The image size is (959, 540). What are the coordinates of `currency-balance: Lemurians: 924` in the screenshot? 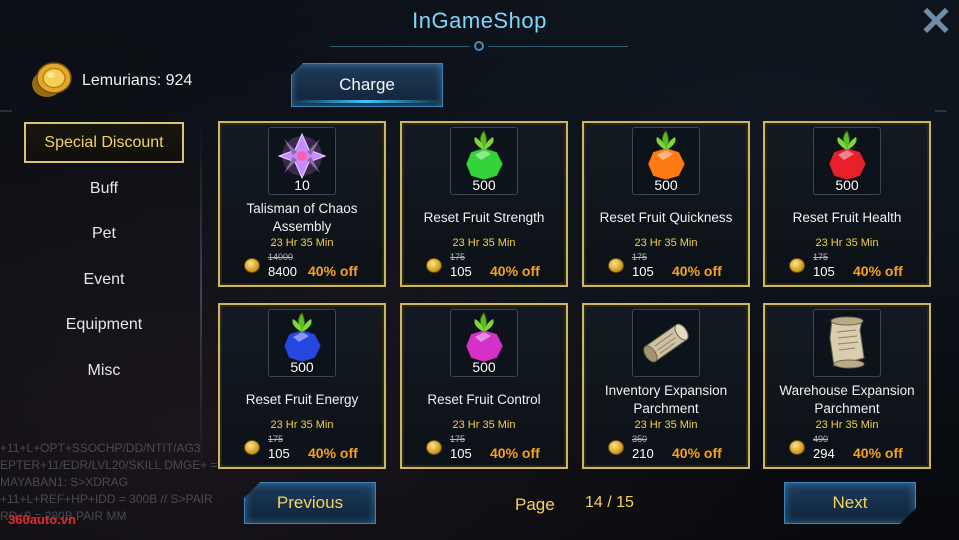 It's located at (137, 80).